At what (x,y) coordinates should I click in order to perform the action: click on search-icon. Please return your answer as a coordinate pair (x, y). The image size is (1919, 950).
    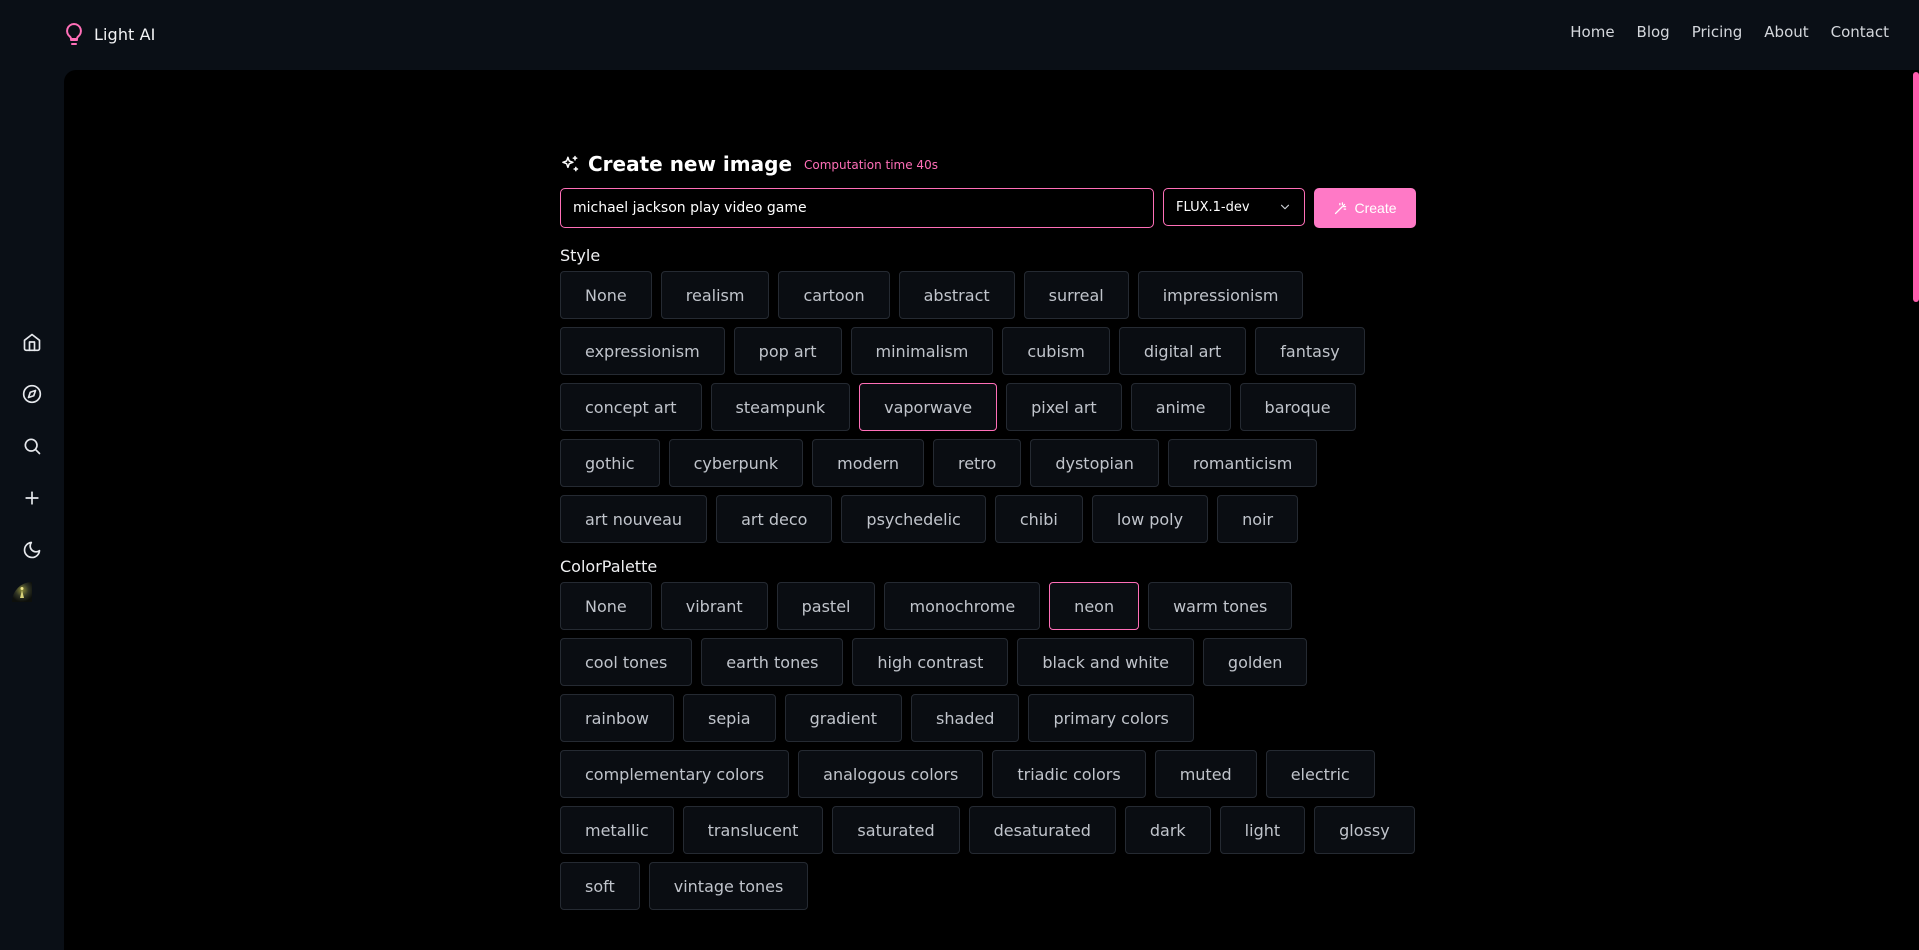
    Looking at the image, I should click on (32, 446).